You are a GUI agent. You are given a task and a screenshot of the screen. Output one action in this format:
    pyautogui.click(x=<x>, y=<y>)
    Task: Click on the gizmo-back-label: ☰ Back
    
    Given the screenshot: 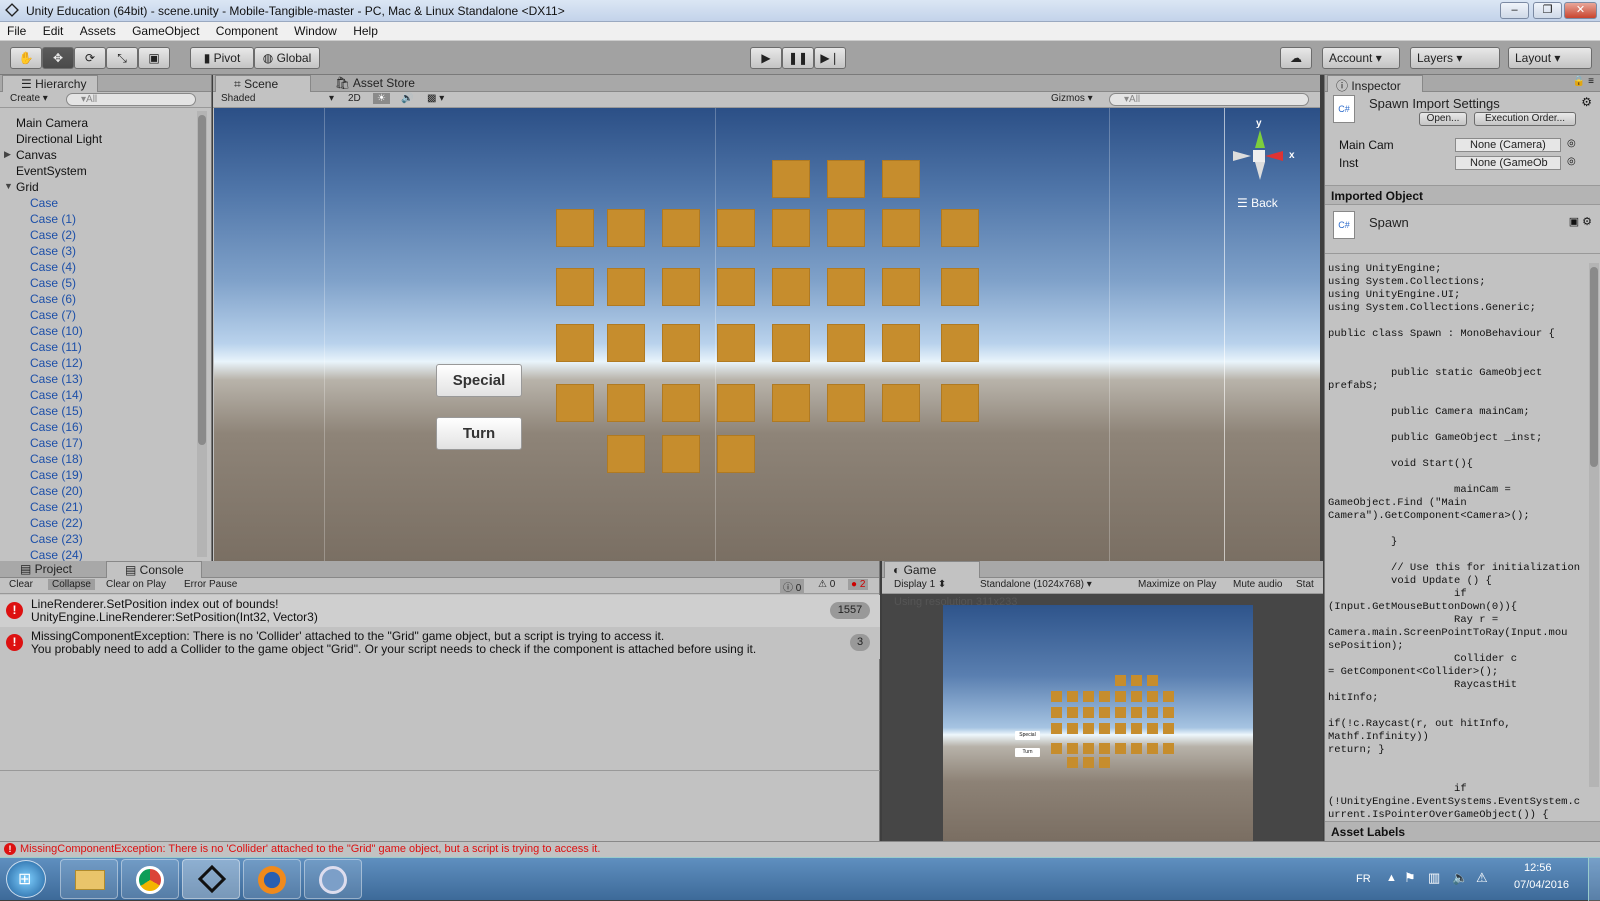 What is the action you would take?
    pyautogui.click(x=1257, y=203)
    